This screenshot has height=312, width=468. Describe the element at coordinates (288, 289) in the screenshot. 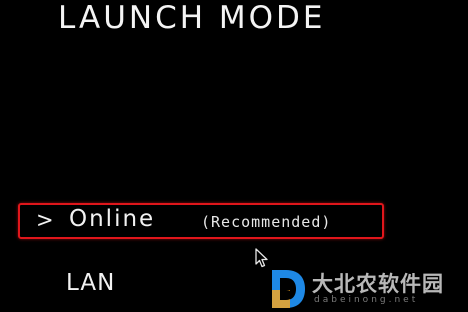

I see `watermark-logo-icon` at that location.